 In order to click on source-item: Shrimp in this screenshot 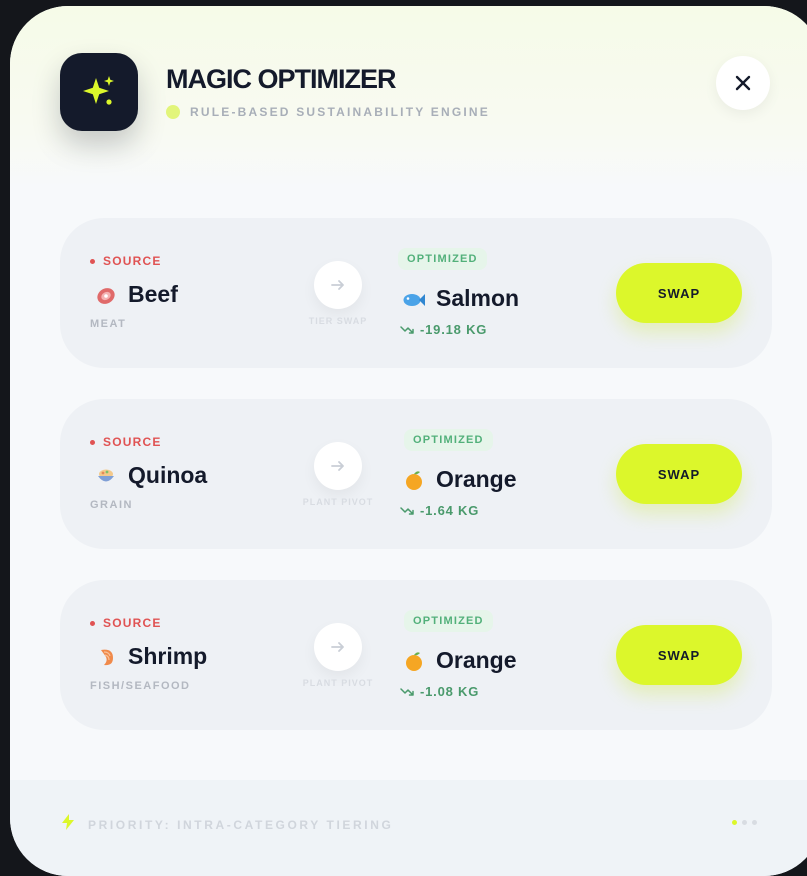, I will do `click(150, 656)`.